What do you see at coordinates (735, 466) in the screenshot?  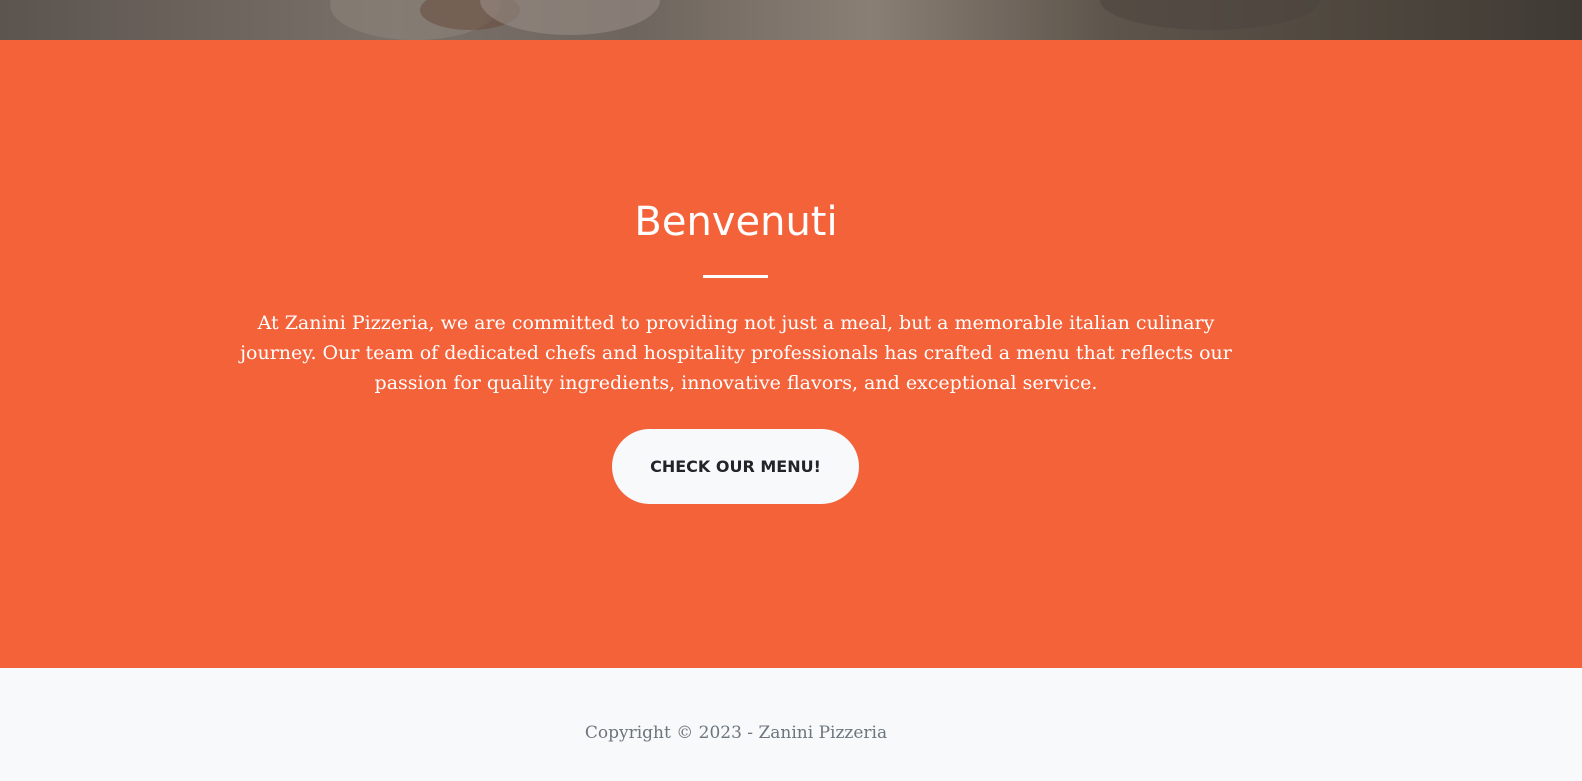 I see `check-menu-button: CHECK OUR MENU!` at bounding box center [735, 466].